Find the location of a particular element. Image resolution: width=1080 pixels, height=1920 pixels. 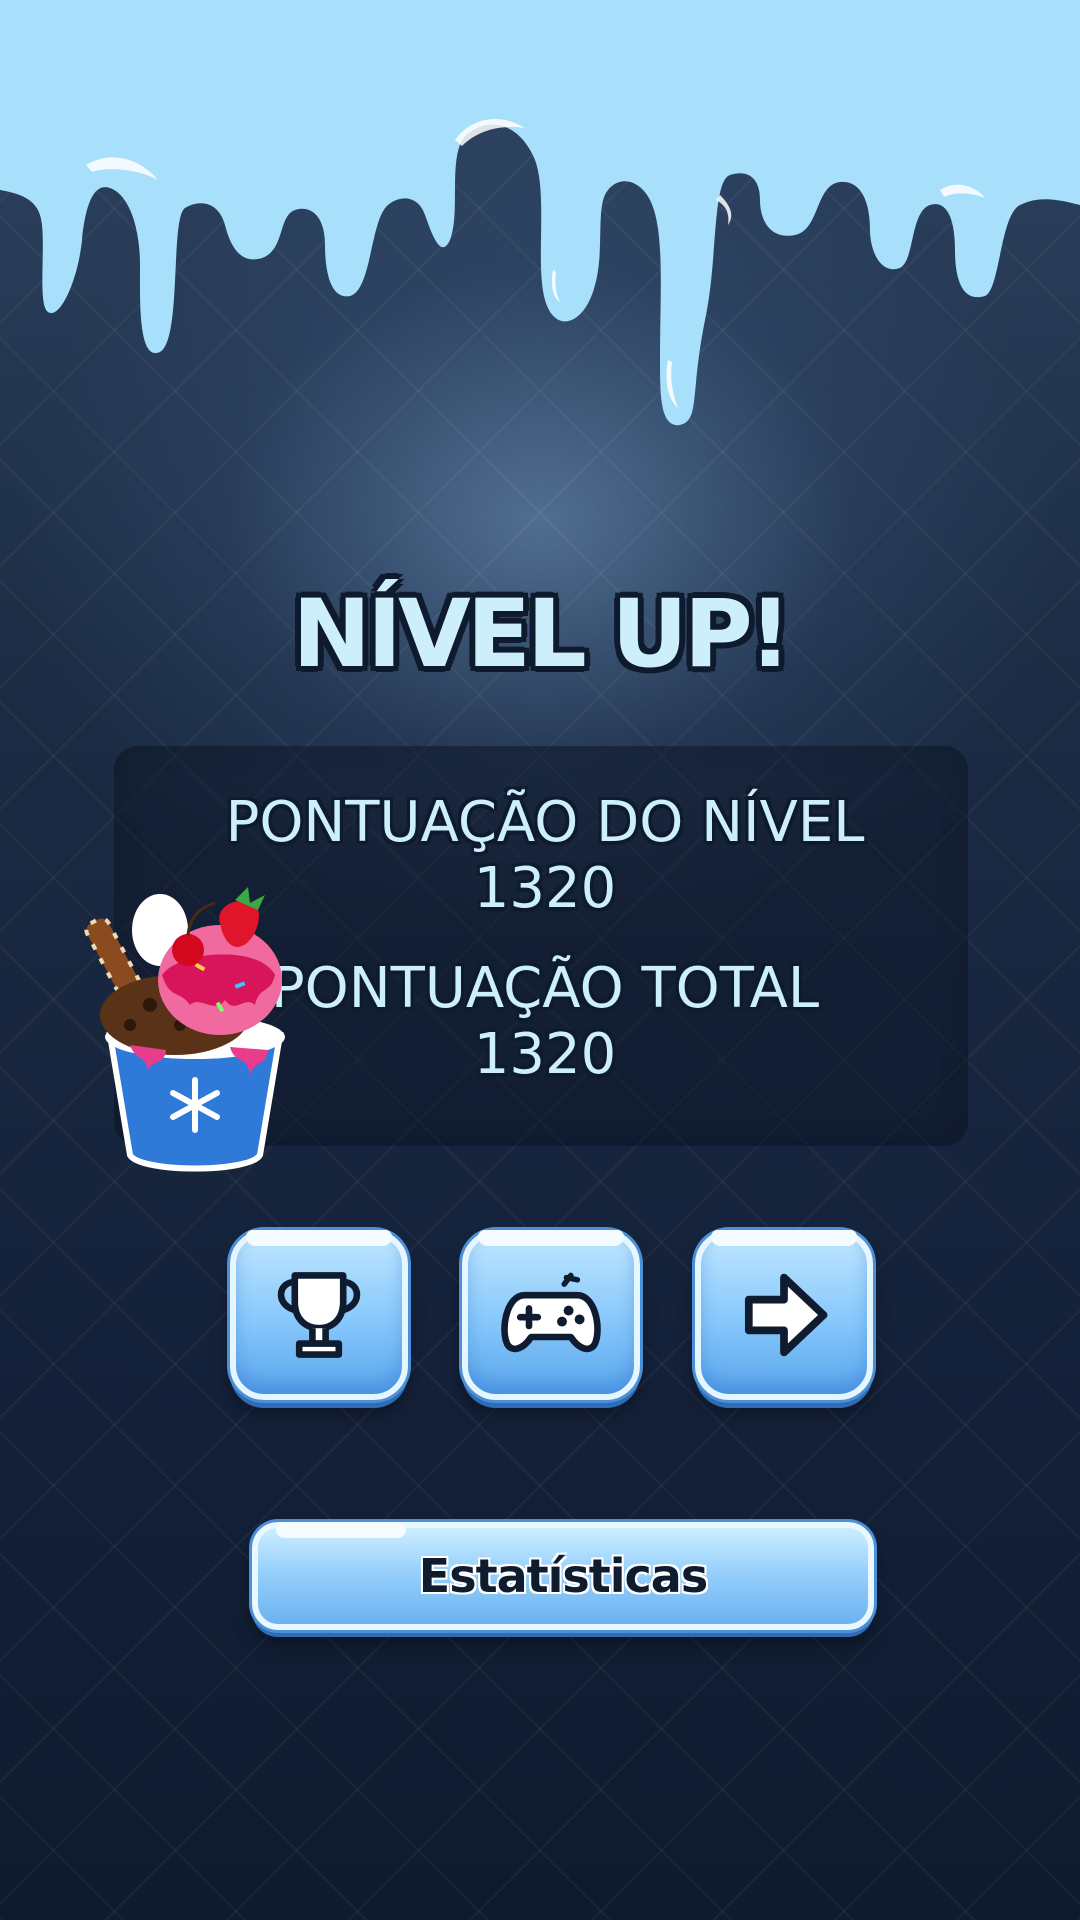

trophy-button is located at coordinates (319, 1315).